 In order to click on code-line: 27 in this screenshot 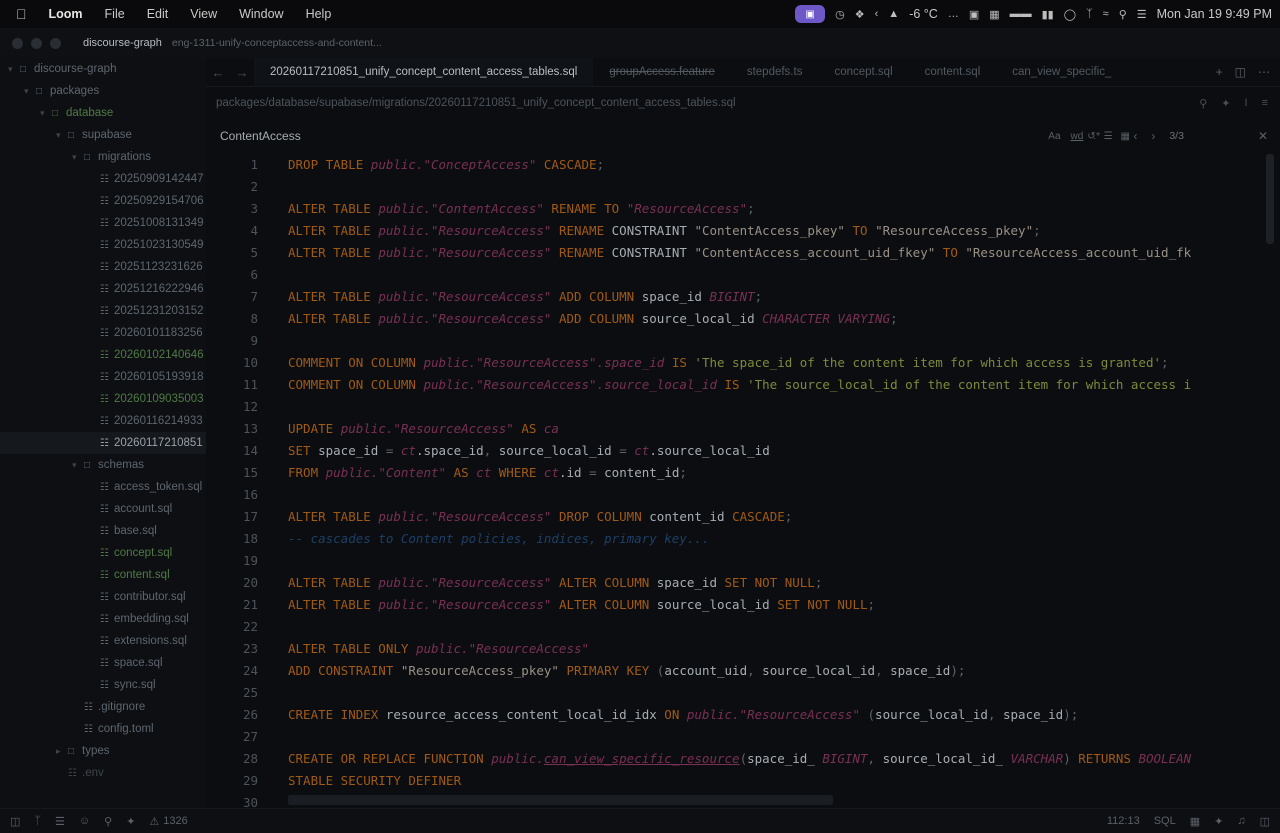, I will do `click(736, 737)`.